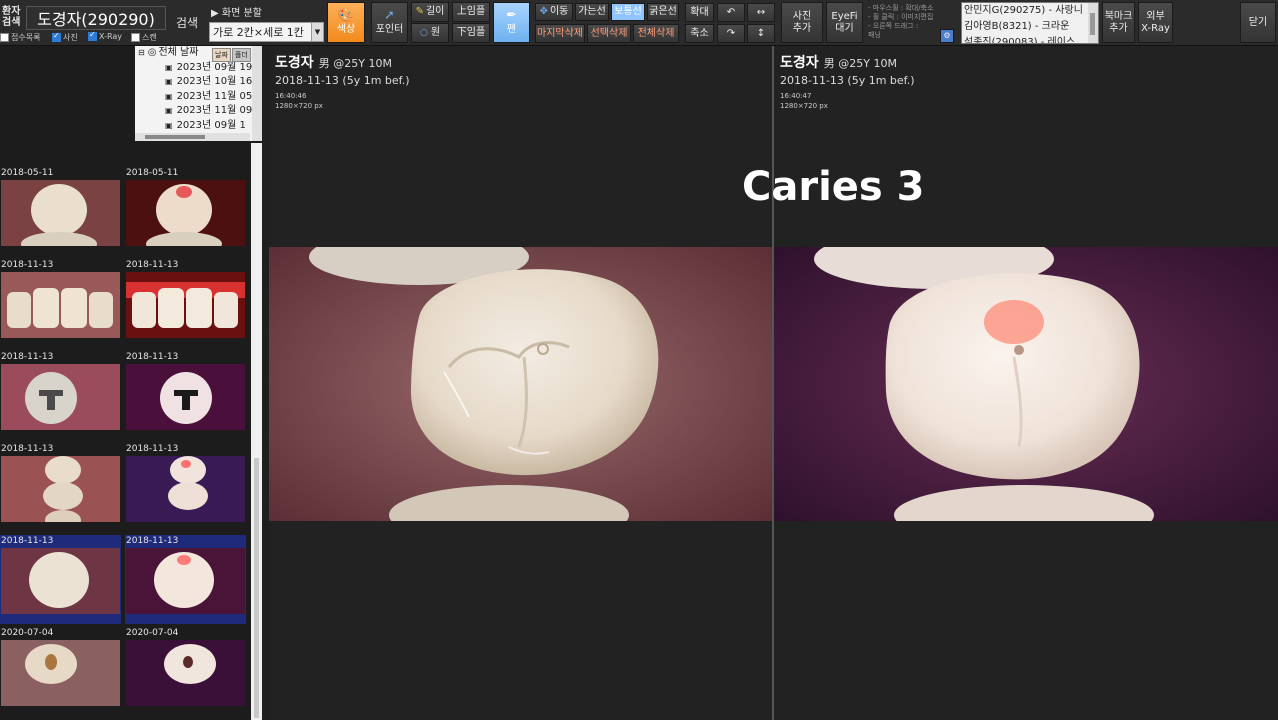 Image resolution: width=1278 pixels, height=720 pixels. What do you see at coordinates (663, 12) in the screenshot?
I see `thick-line-button: 굵은선` at bounding box center [663, 12].